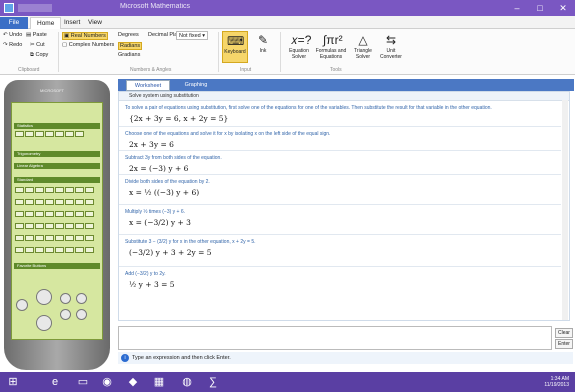  Describe the element at coordinates (565, 210) in the screenshot. I see `worksheet-scrollbar` at that location.